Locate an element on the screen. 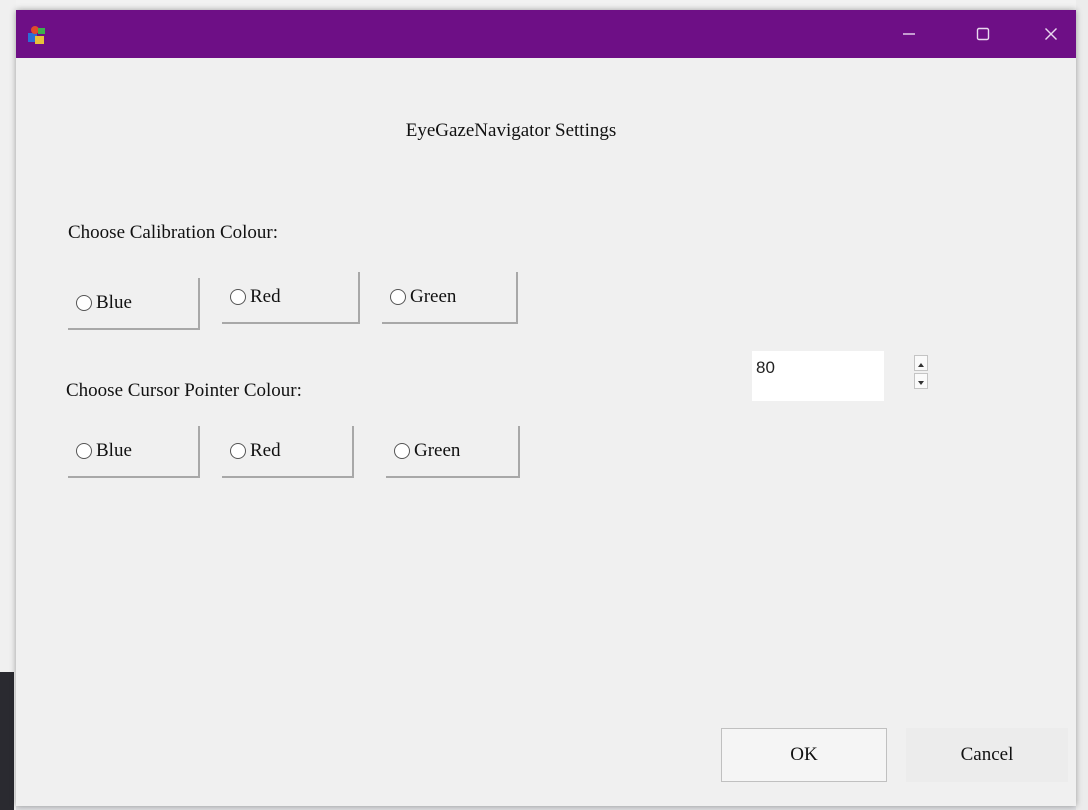 The image size is (1088, 810). taskbar-edge is located at coordinates (7, 741).